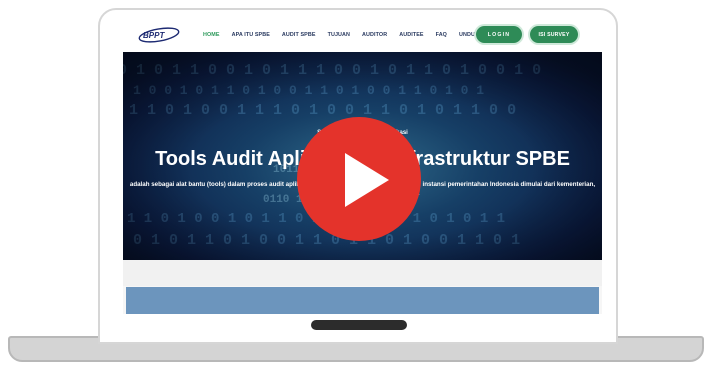 The height and width of the screenshot is (366, 712). Describe the element at coordinates (441, 35) in the screenshot. I see `nav-item-faq: FAQ` at that location.